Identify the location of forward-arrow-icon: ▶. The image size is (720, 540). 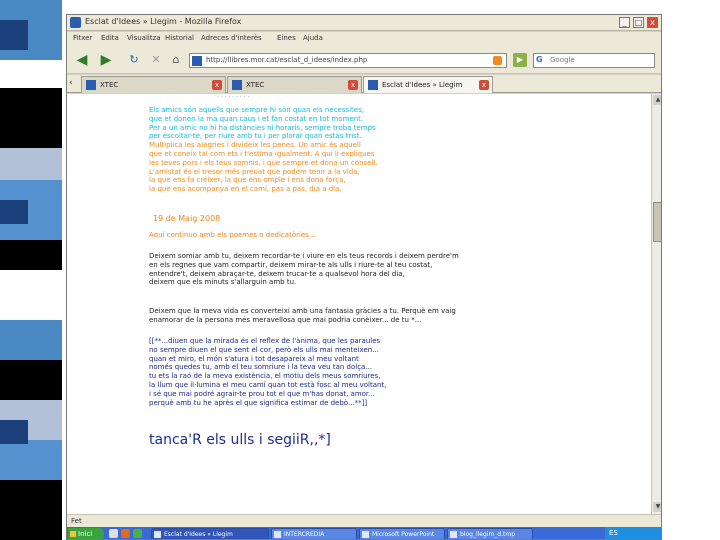
(106, 60).